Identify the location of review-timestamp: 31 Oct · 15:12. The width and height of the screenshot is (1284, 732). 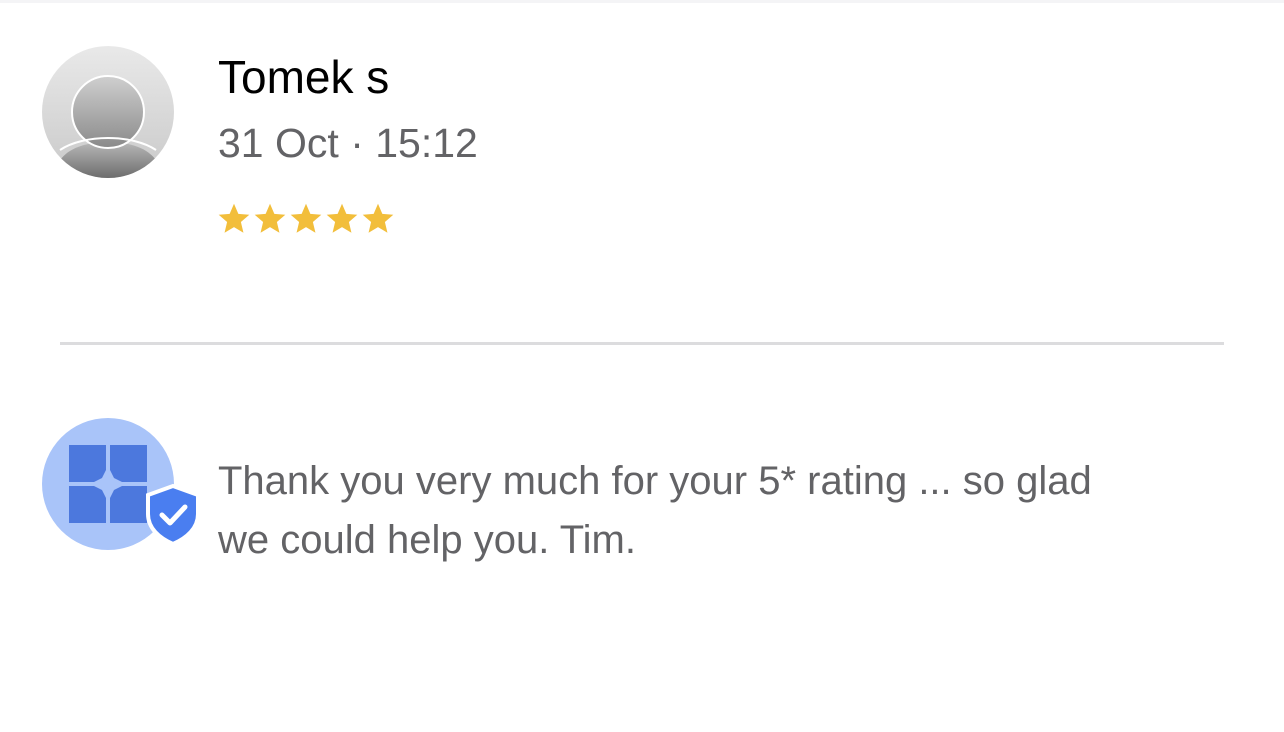
(348, 143).